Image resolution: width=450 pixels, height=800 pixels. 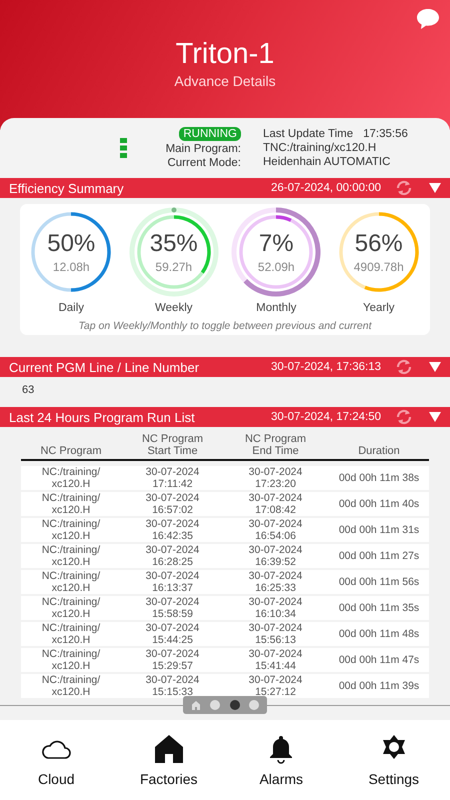 I want to click on table-cell-text: 30-07-2024 16:42:35, so click(x=172, y=530).